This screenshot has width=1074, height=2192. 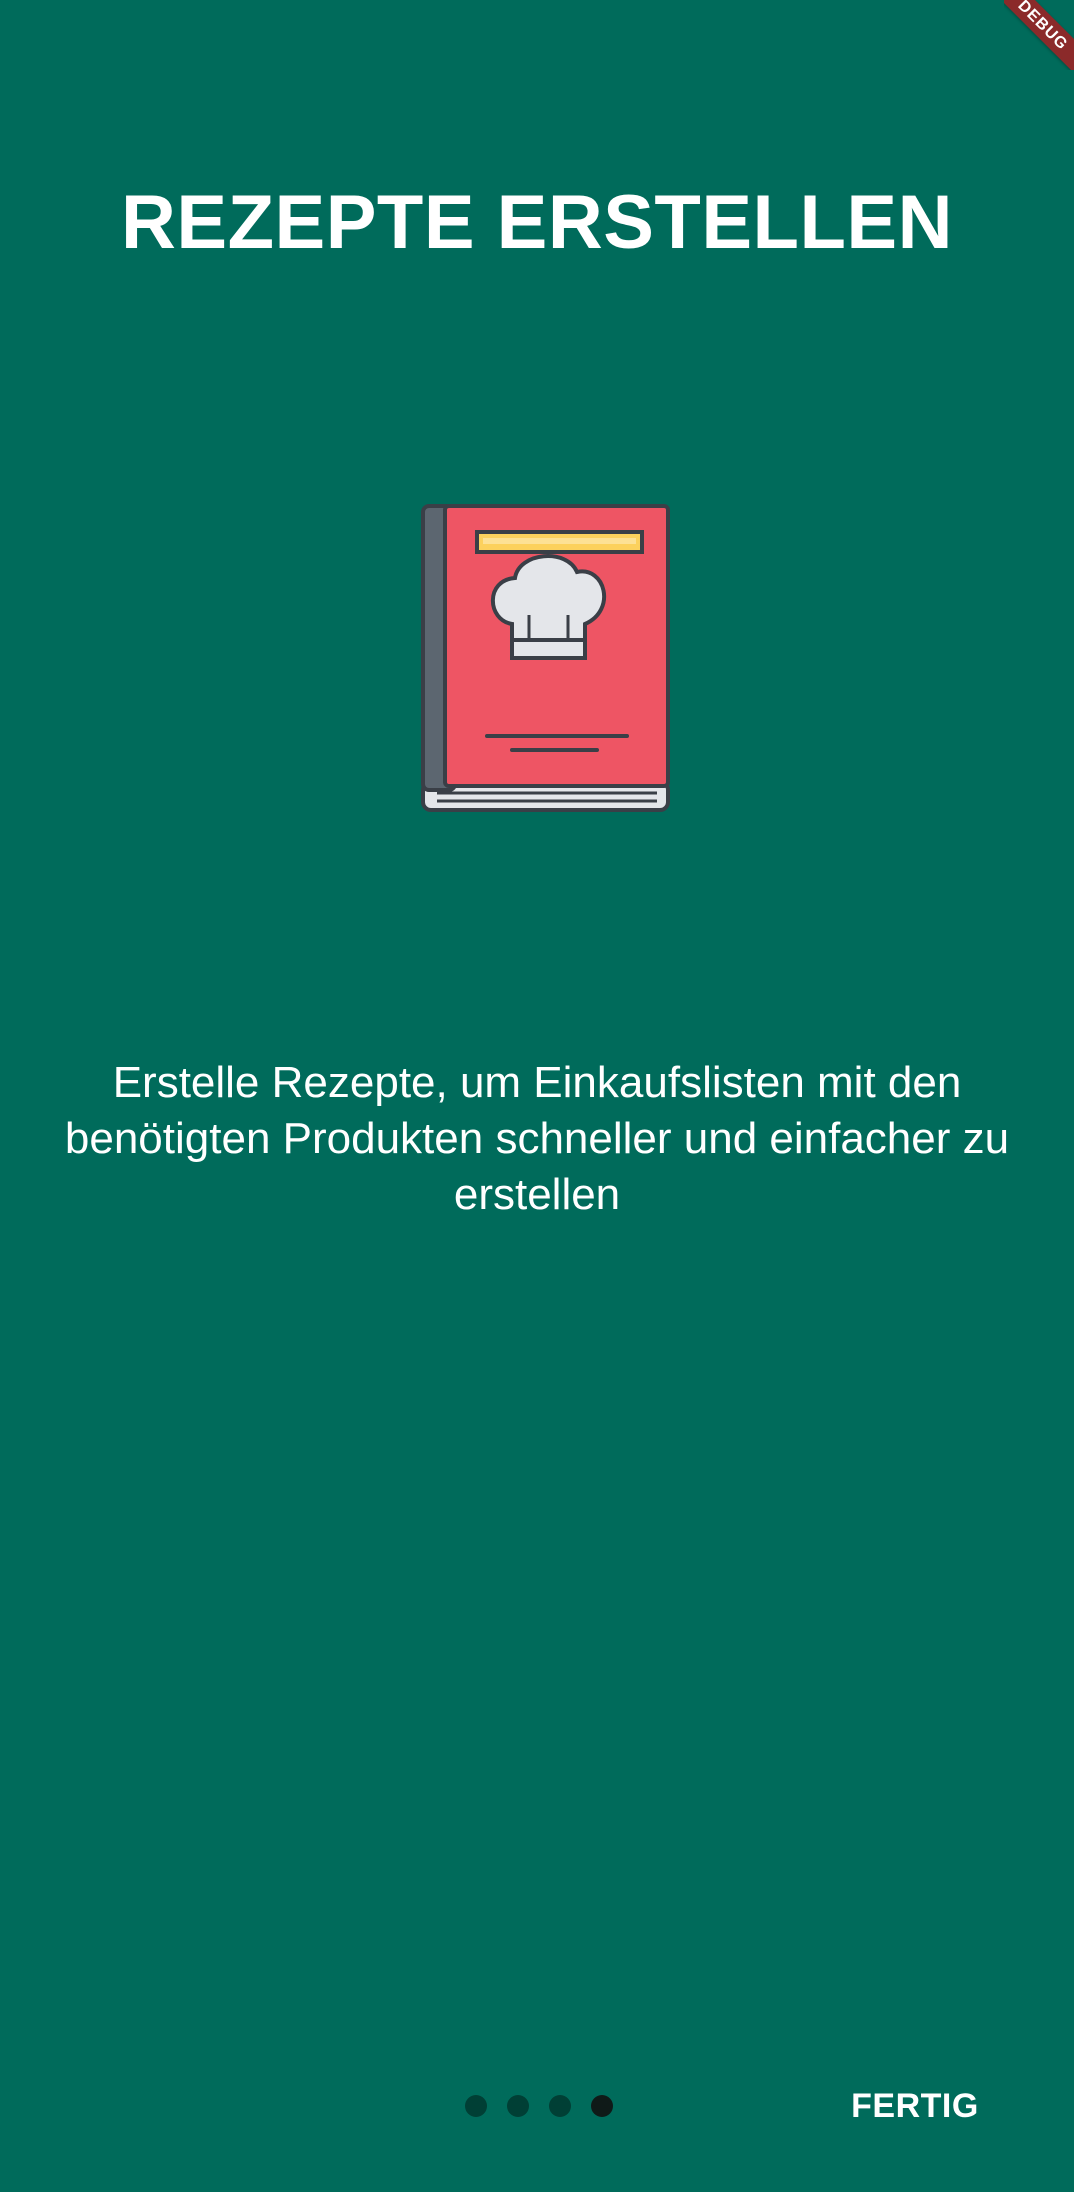 What do you see at coordinates (547, 660) in the screenshot?
I see `cookbook-icon` at bounding box center [547, 660].